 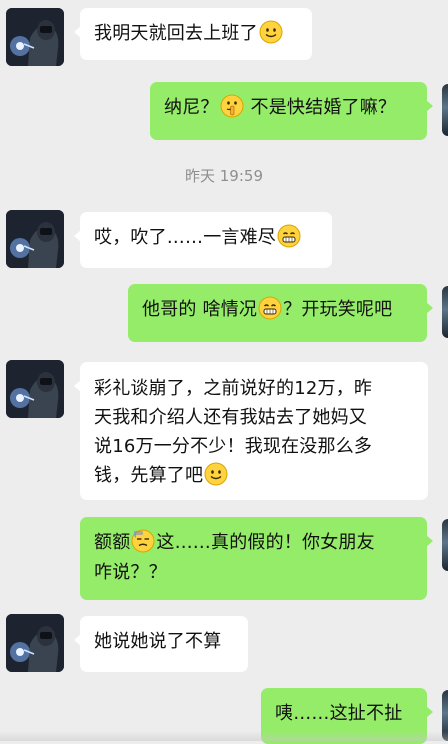 I want to click on message-text: 钱，先算了吧, so click(x=149, y=475).